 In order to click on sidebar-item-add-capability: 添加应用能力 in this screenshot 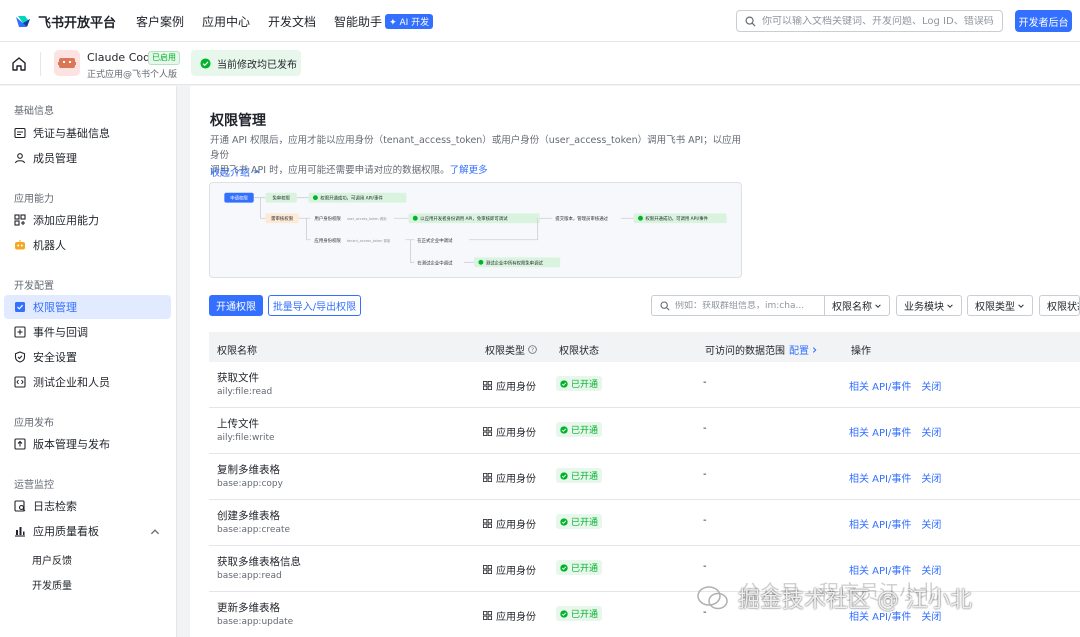, I will do `click(87, 220)`.